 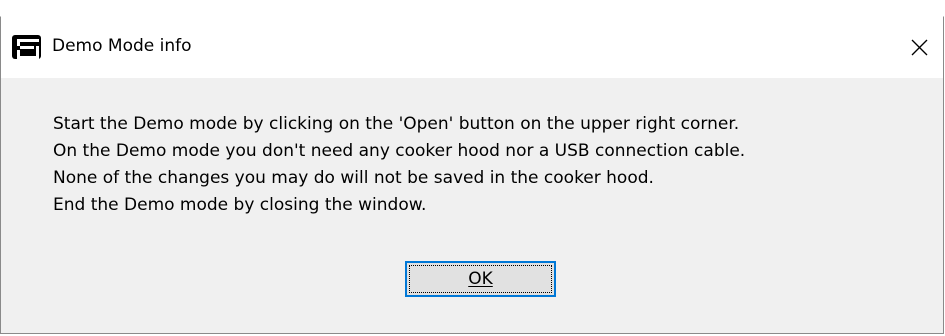 I want to click on message-line: End the Demo mode by closing the window., so click(x=240, y=205).